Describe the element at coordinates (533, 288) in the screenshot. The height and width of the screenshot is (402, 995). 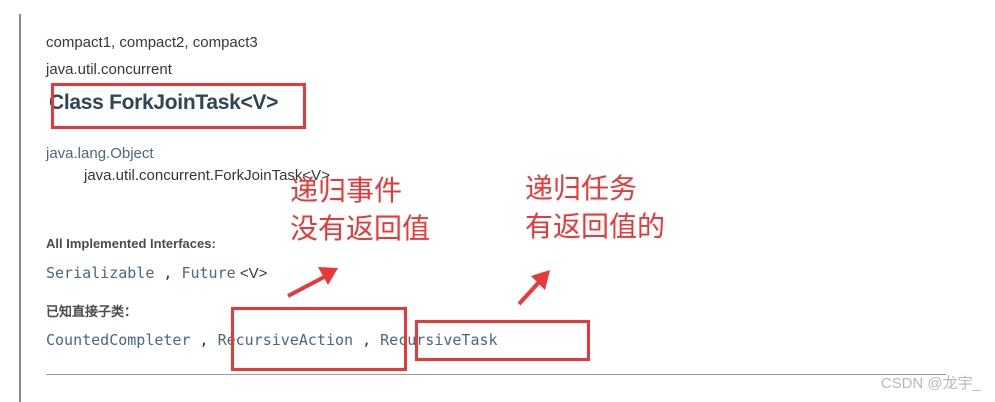
I see `arrow-to-recursive-task` at that location.